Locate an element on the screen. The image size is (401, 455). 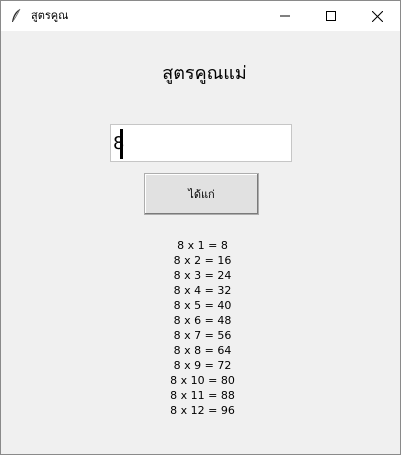
page-title: สูตรคูณแม่ is located at coordinates (204, 73).